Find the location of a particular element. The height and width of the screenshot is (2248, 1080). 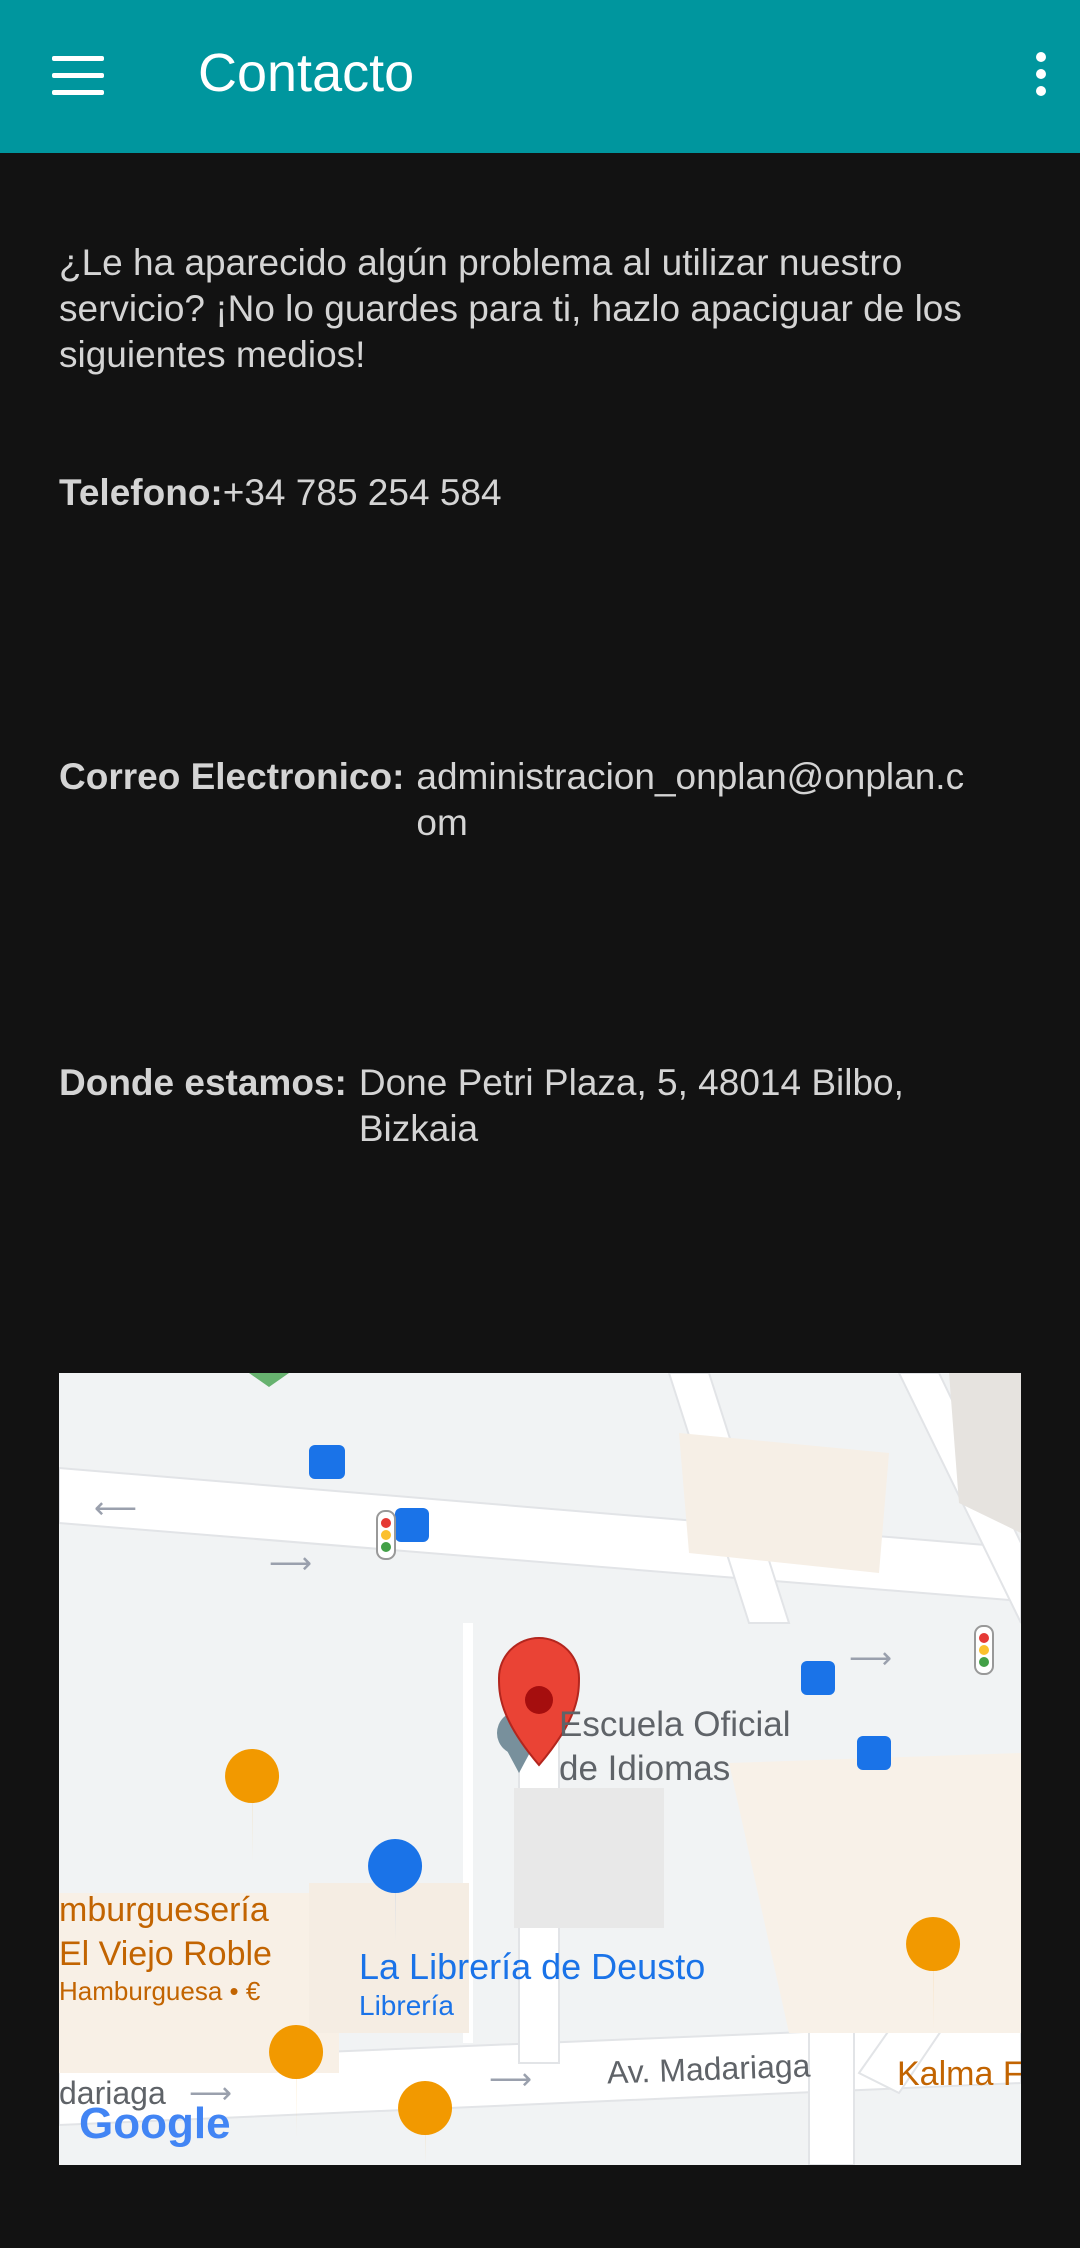

phone-row: Telefono:+34 785 254 584 is located at coordinates (280, 493).